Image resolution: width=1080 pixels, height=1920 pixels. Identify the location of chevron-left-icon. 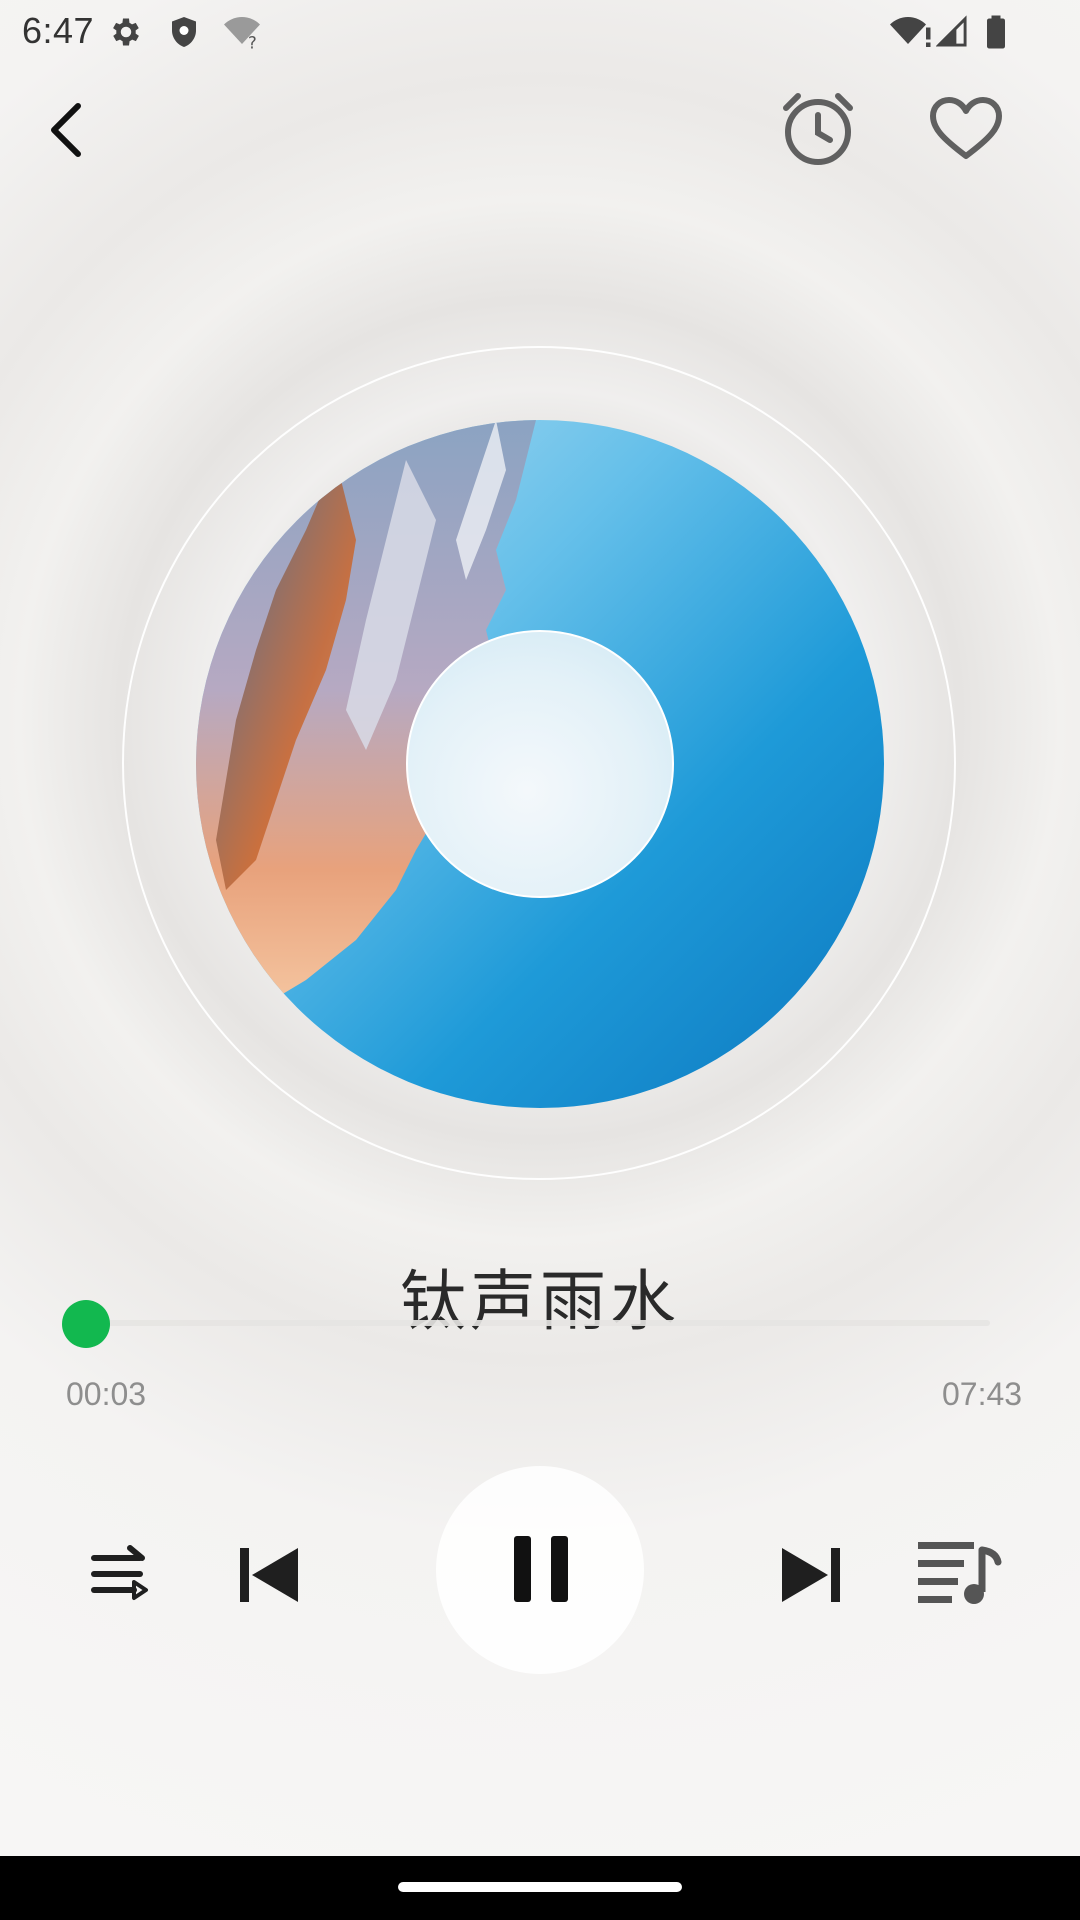
(66, 133).